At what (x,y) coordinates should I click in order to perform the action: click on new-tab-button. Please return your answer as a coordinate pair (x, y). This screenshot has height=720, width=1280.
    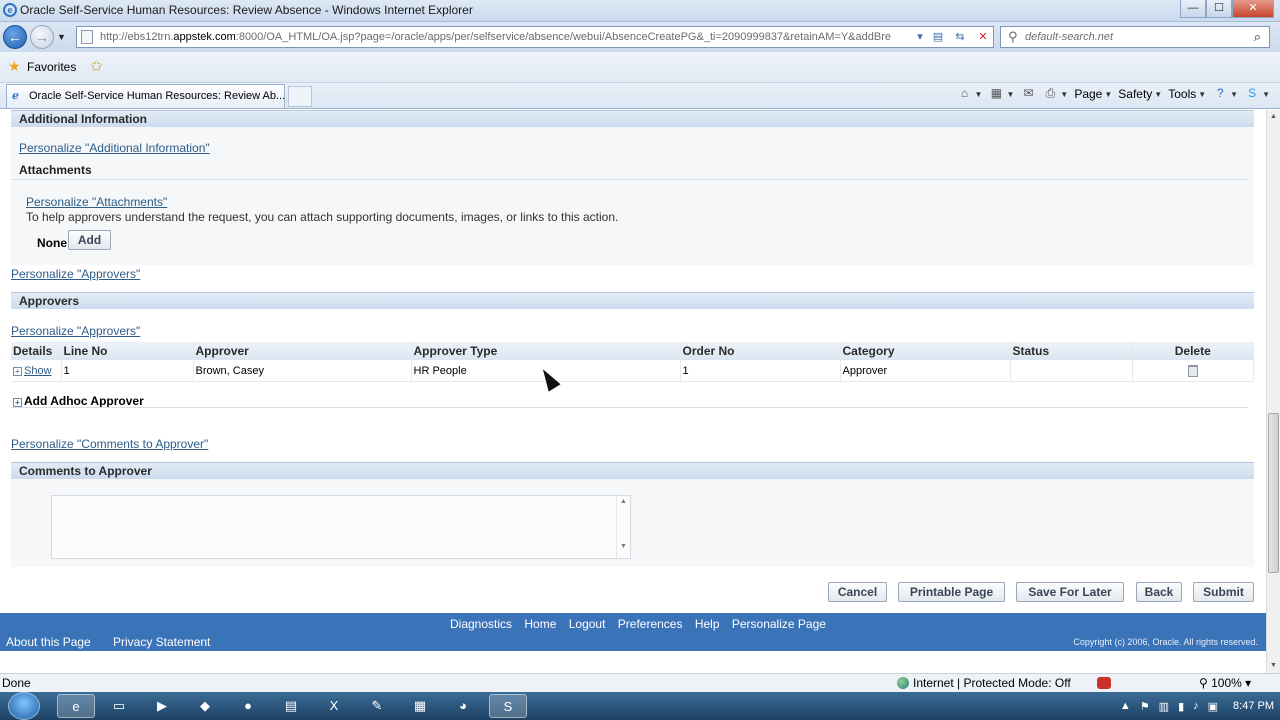
    Looking at the image, I should click on (300, 96).